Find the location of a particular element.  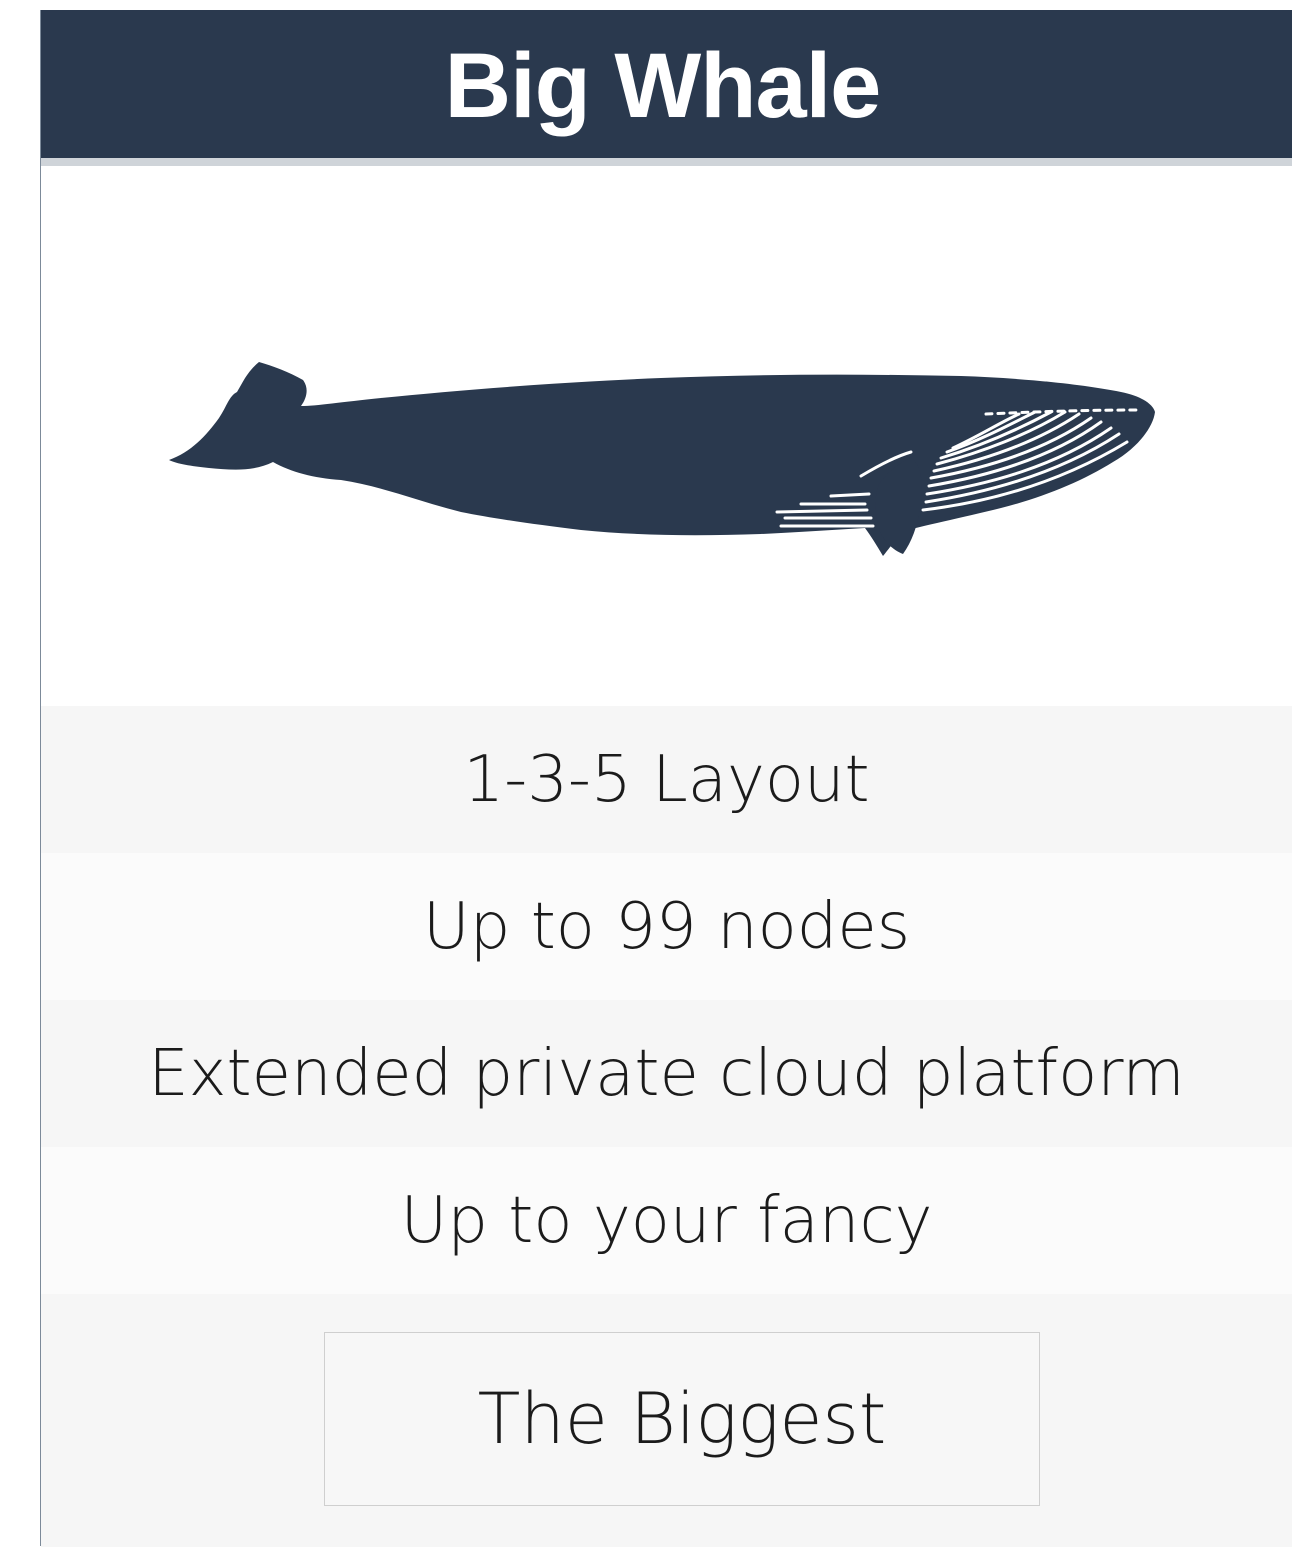

feature-item: Extended private cloud platform is located at coordinates (666, 1073).